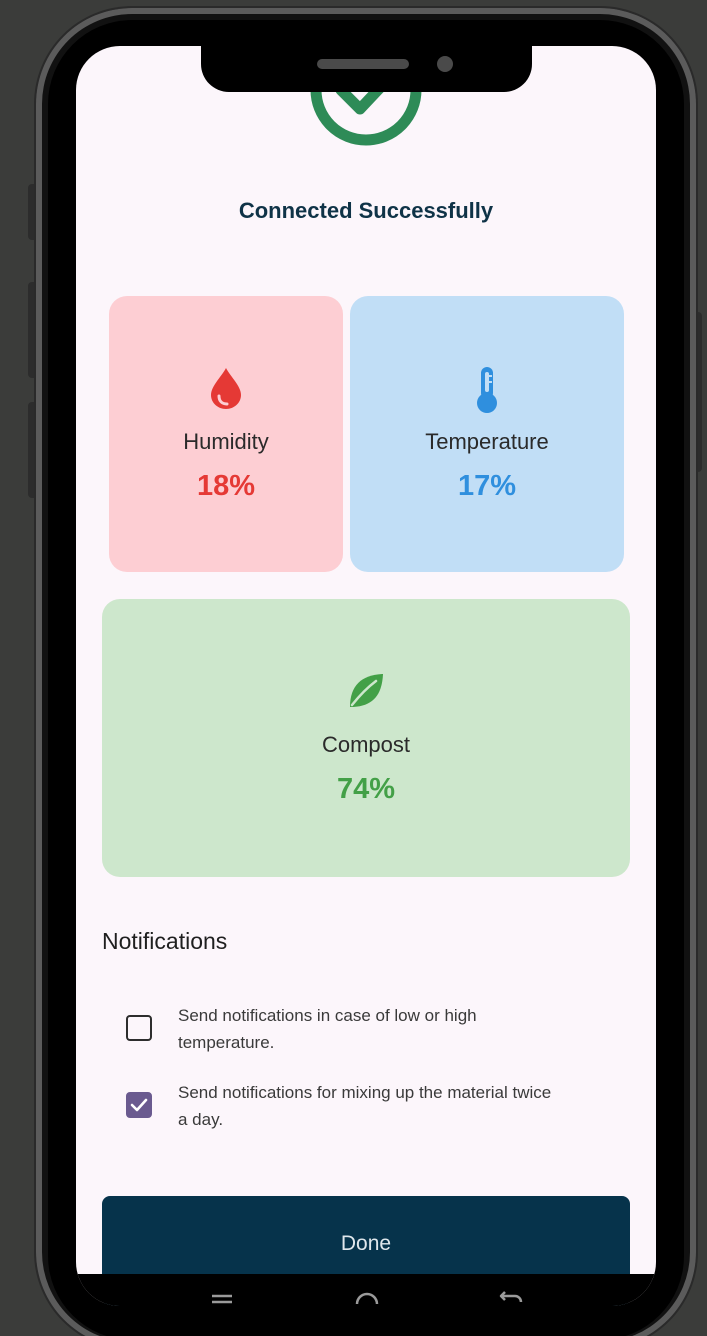 This screenshot has width=707, height=1336. Describe the element at coordinates (139, 1028) in the screenshot. I see `low-high-temperature-checkbox` at that location.